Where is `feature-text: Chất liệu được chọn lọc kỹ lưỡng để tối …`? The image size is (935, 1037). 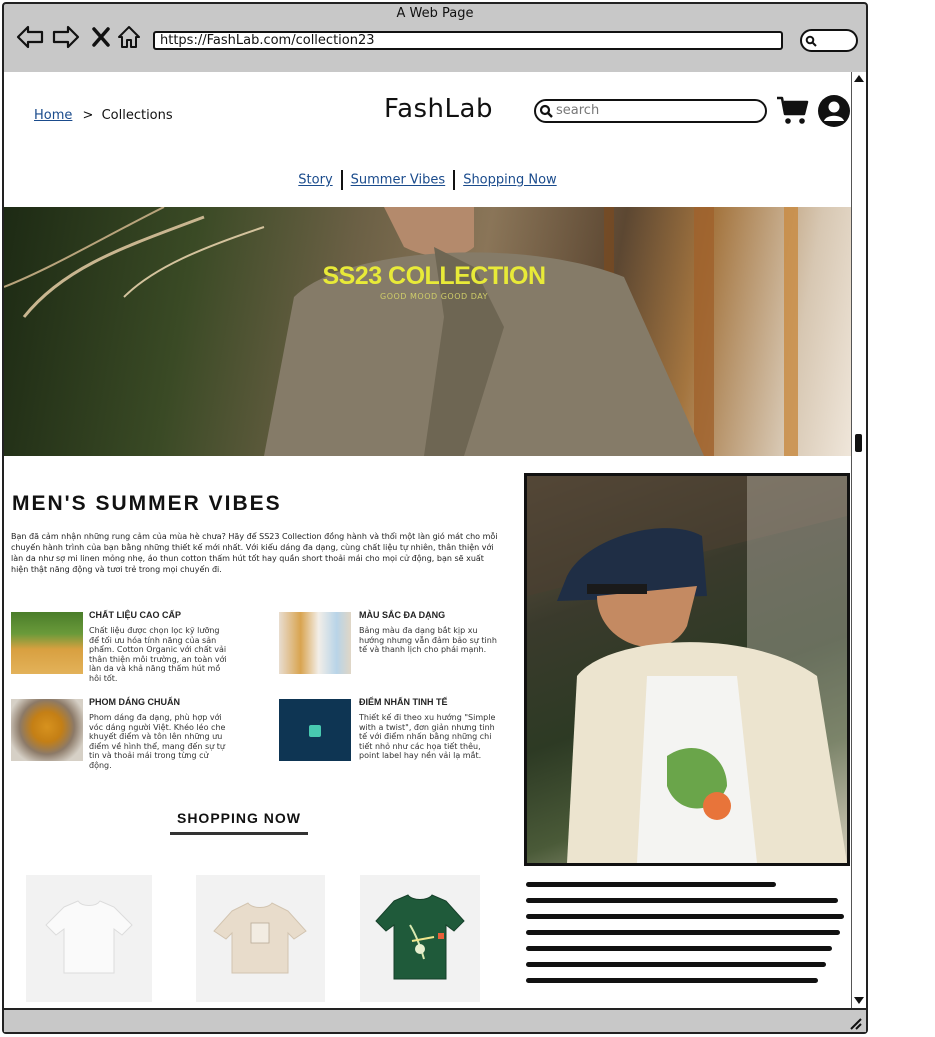
feature-text: Chất liệu được chọn lọc kỹ lưỡng để tối … is located at coordinates (158, 654).